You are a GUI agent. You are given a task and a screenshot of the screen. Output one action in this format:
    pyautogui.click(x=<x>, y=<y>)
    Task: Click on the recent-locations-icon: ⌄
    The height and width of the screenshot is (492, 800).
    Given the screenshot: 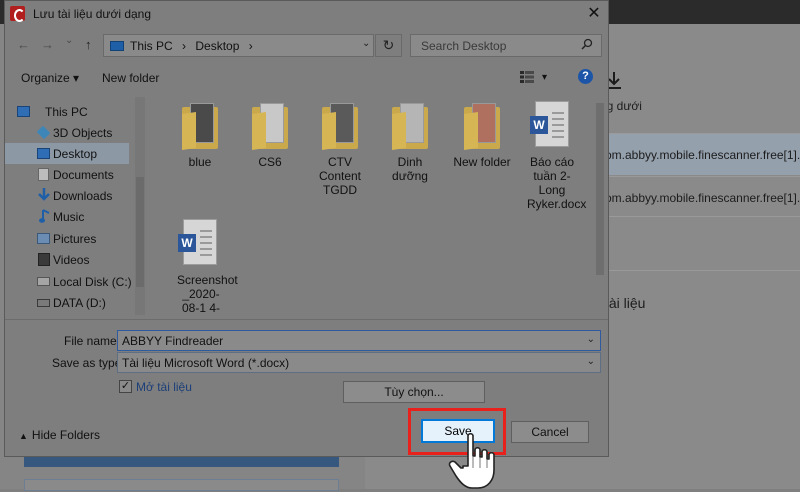 What is the action you would take?
    pyautogui.click(x=69, y=40)
    